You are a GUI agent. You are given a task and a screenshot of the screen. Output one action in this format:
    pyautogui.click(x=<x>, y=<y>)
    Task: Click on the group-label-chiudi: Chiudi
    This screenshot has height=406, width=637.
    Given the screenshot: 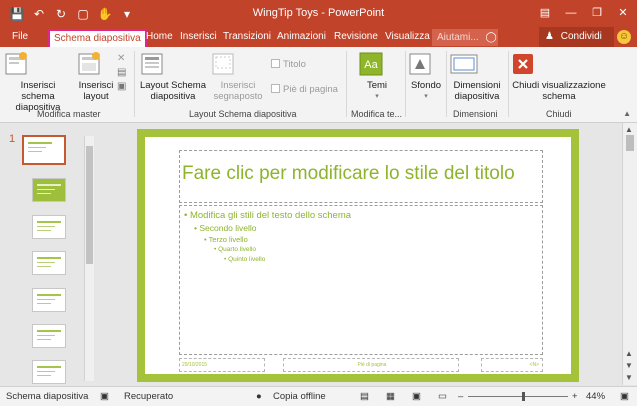 What is the action you would take?
    pyautogui.click(x=559, y=114)
    